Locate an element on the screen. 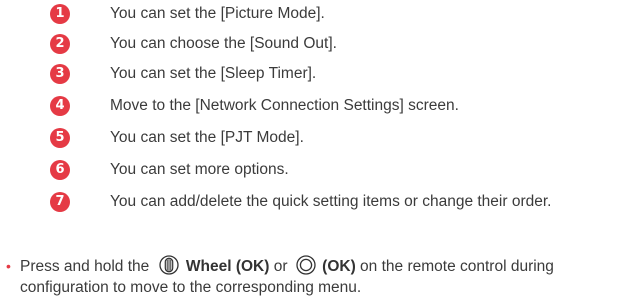  number-badge: 4 is located at coordinates (60, 106).